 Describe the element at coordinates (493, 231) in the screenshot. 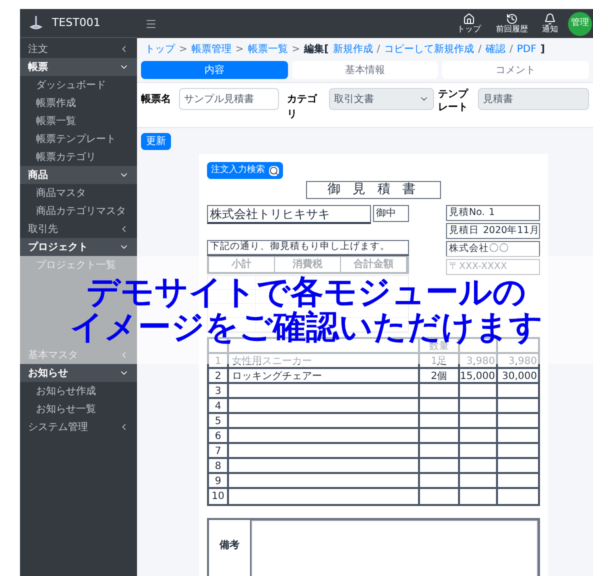

I see `info-field: 見積日 2020年11月` at that location.